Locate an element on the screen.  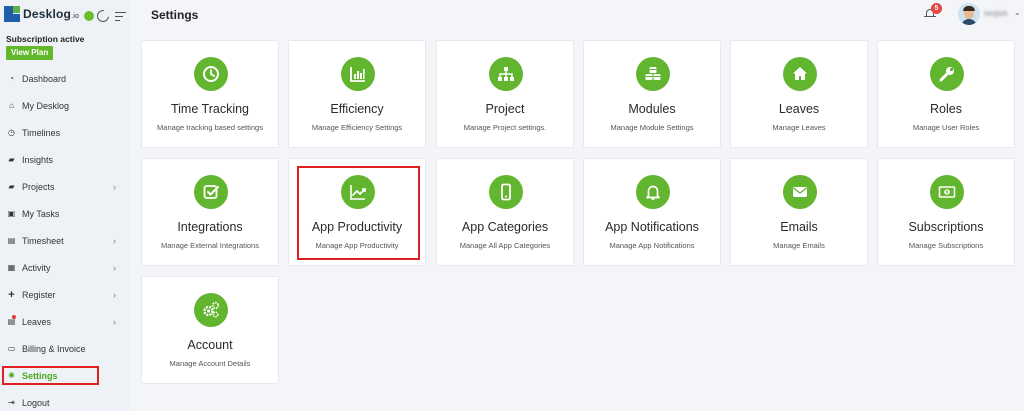
sidebar-item-leaves: ▤ Leaves › is located at coordinates (65, 321).